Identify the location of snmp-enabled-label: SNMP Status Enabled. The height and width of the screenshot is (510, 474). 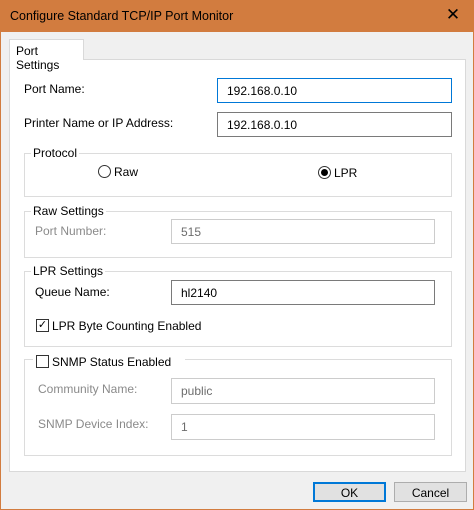
(111, 362).